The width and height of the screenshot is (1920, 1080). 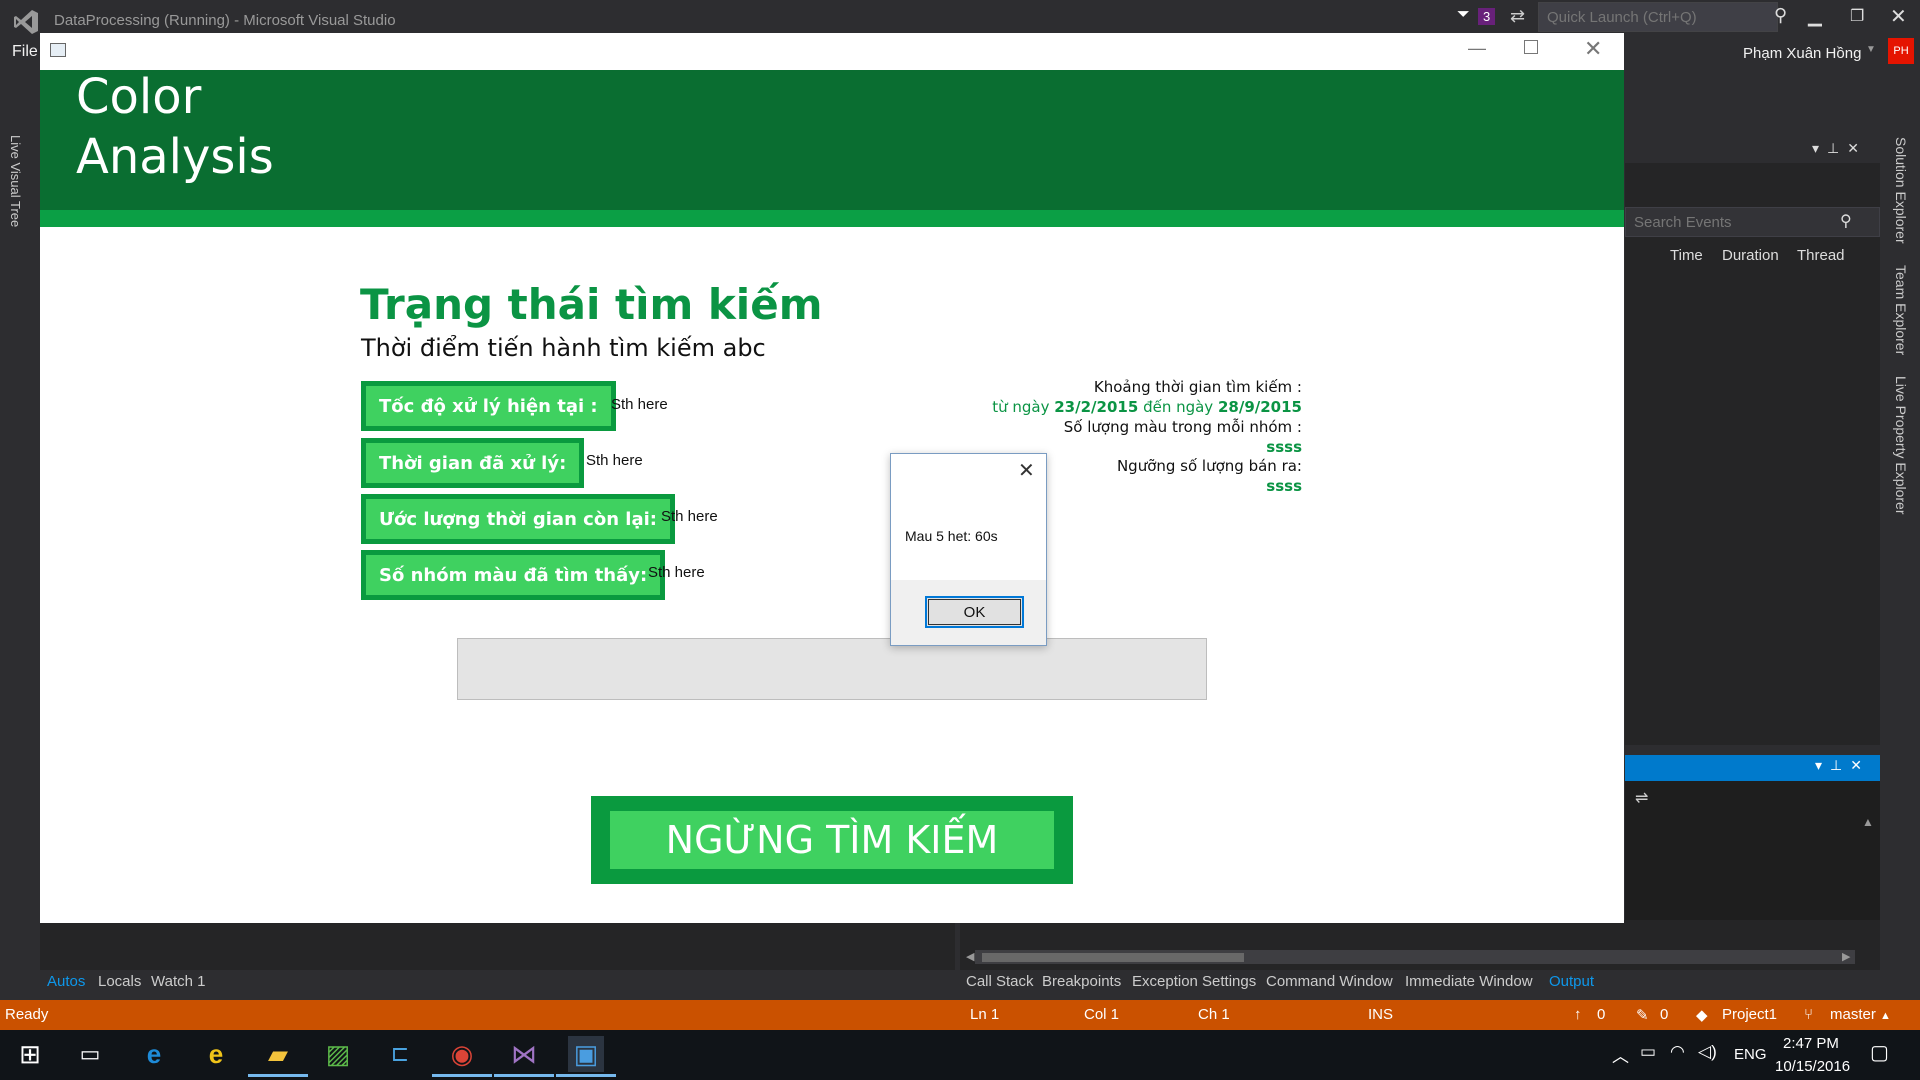 What do you see at coordinates (832, 51) in the screenshot?
I see `app-titlebar` at bounding box center [832, 51].